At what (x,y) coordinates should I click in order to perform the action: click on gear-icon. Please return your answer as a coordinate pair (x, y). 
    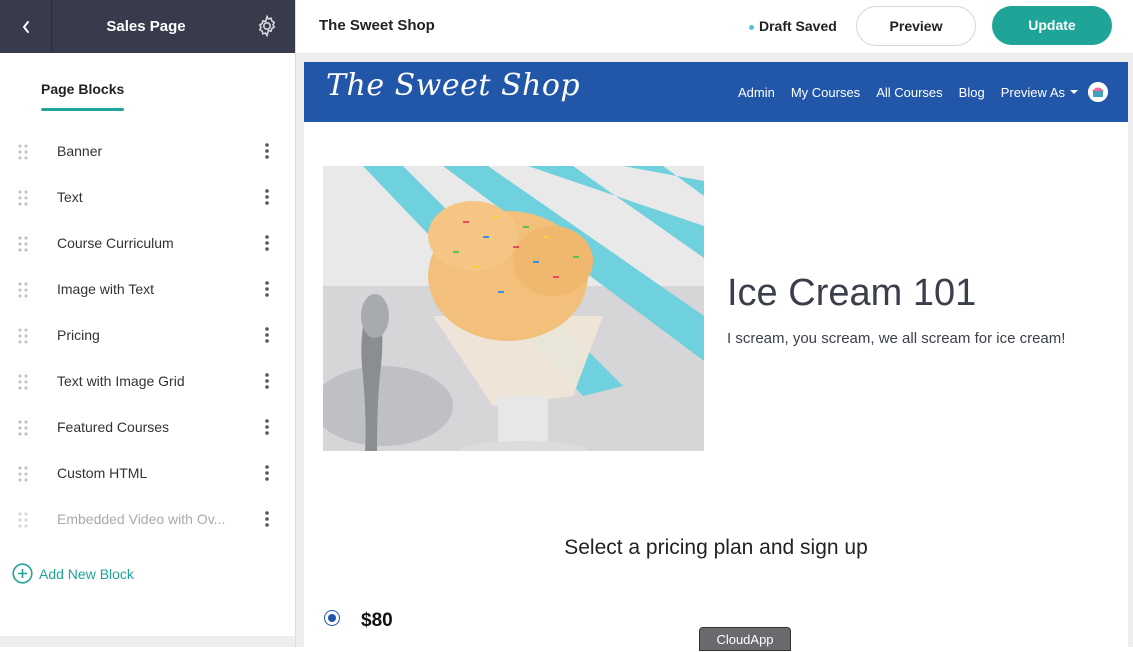
    Looking at the image, I should click on (267, 26).